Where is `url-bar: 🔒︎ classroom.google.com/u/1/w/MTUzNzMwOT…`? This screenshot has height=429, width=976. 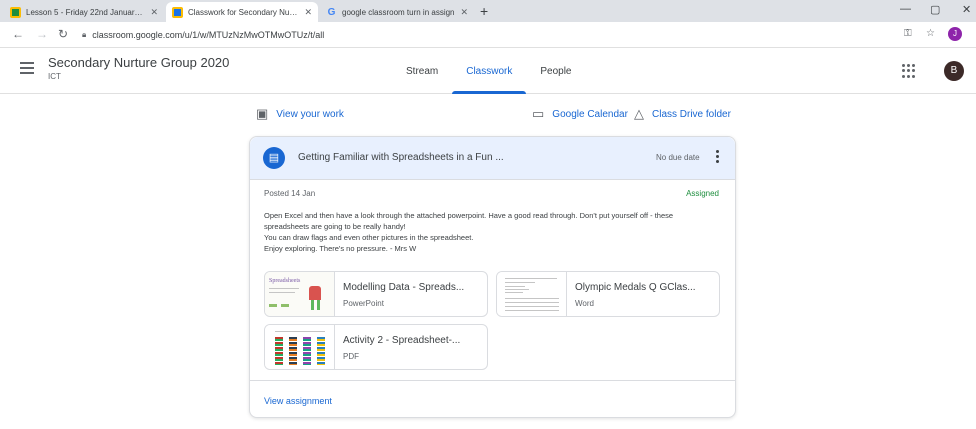 url-bar: 🔒︎ classroom.google.com/u/1/w/MTUzNzMwOT… is located at coordinates (482, 34).